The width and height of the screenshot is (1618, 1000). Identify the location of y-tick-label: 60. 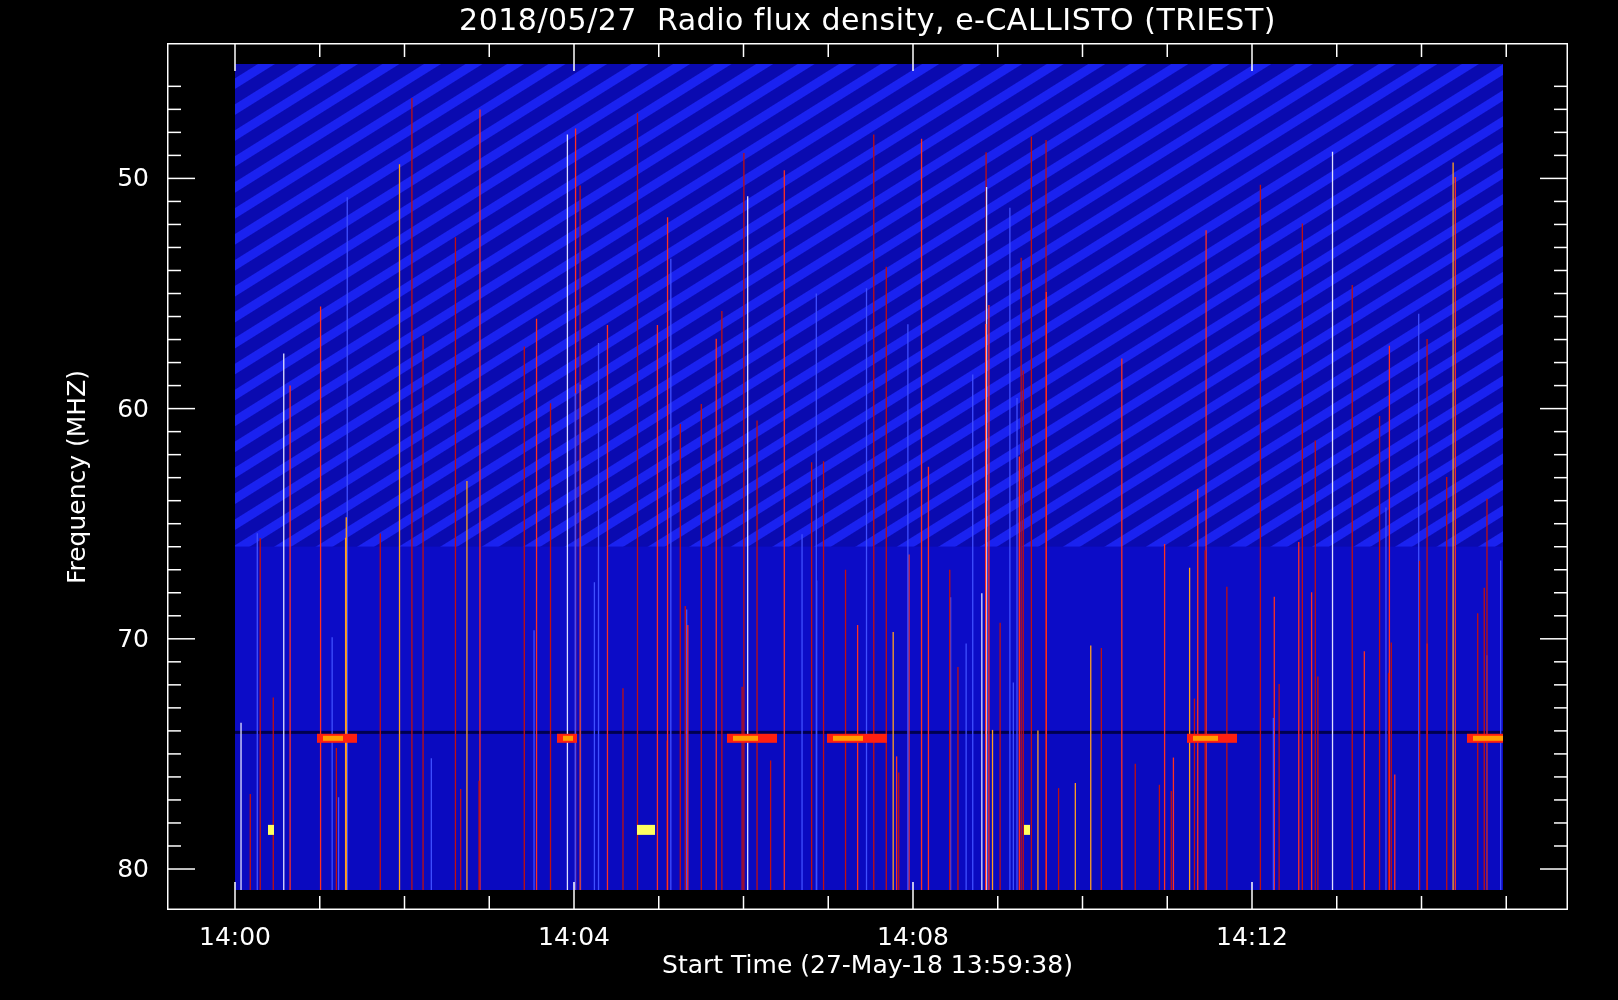
(133, 408).